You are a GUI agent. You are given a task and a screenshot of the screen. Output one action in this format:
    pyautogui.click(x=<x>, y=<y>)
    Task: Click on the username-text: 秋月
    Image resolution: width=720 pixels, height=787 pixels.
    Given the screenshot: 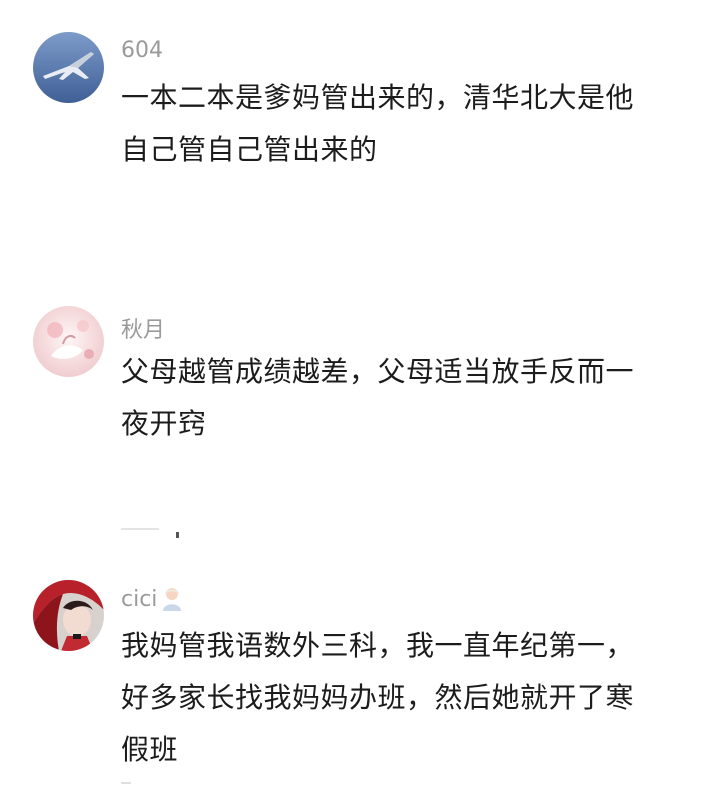 What is the action you would take?
    pyautogui.click(x=143, y=328)
    